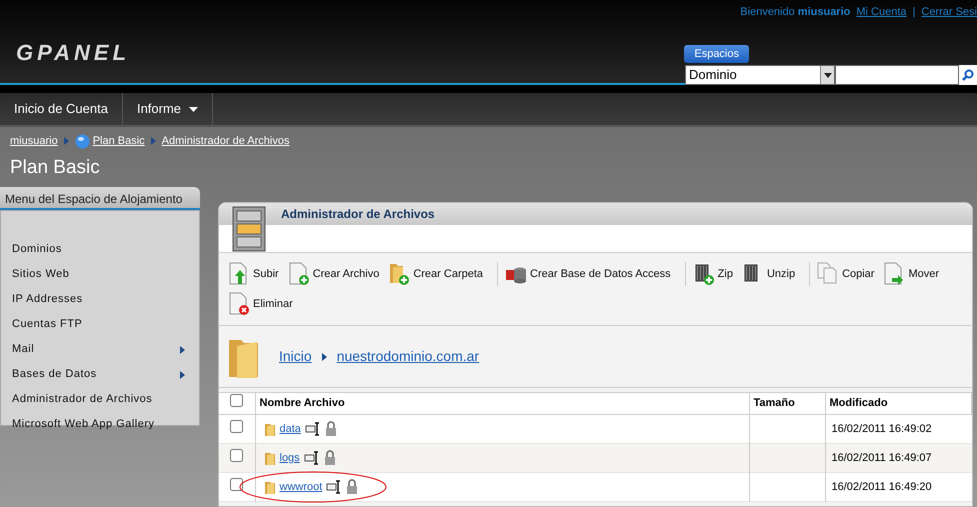 This screenshot has width=977, height=507. What do you see at coordinates (100, 349) in the screenshot?
I see `sidebar-item: Mail` at bounding box center [100, 349].